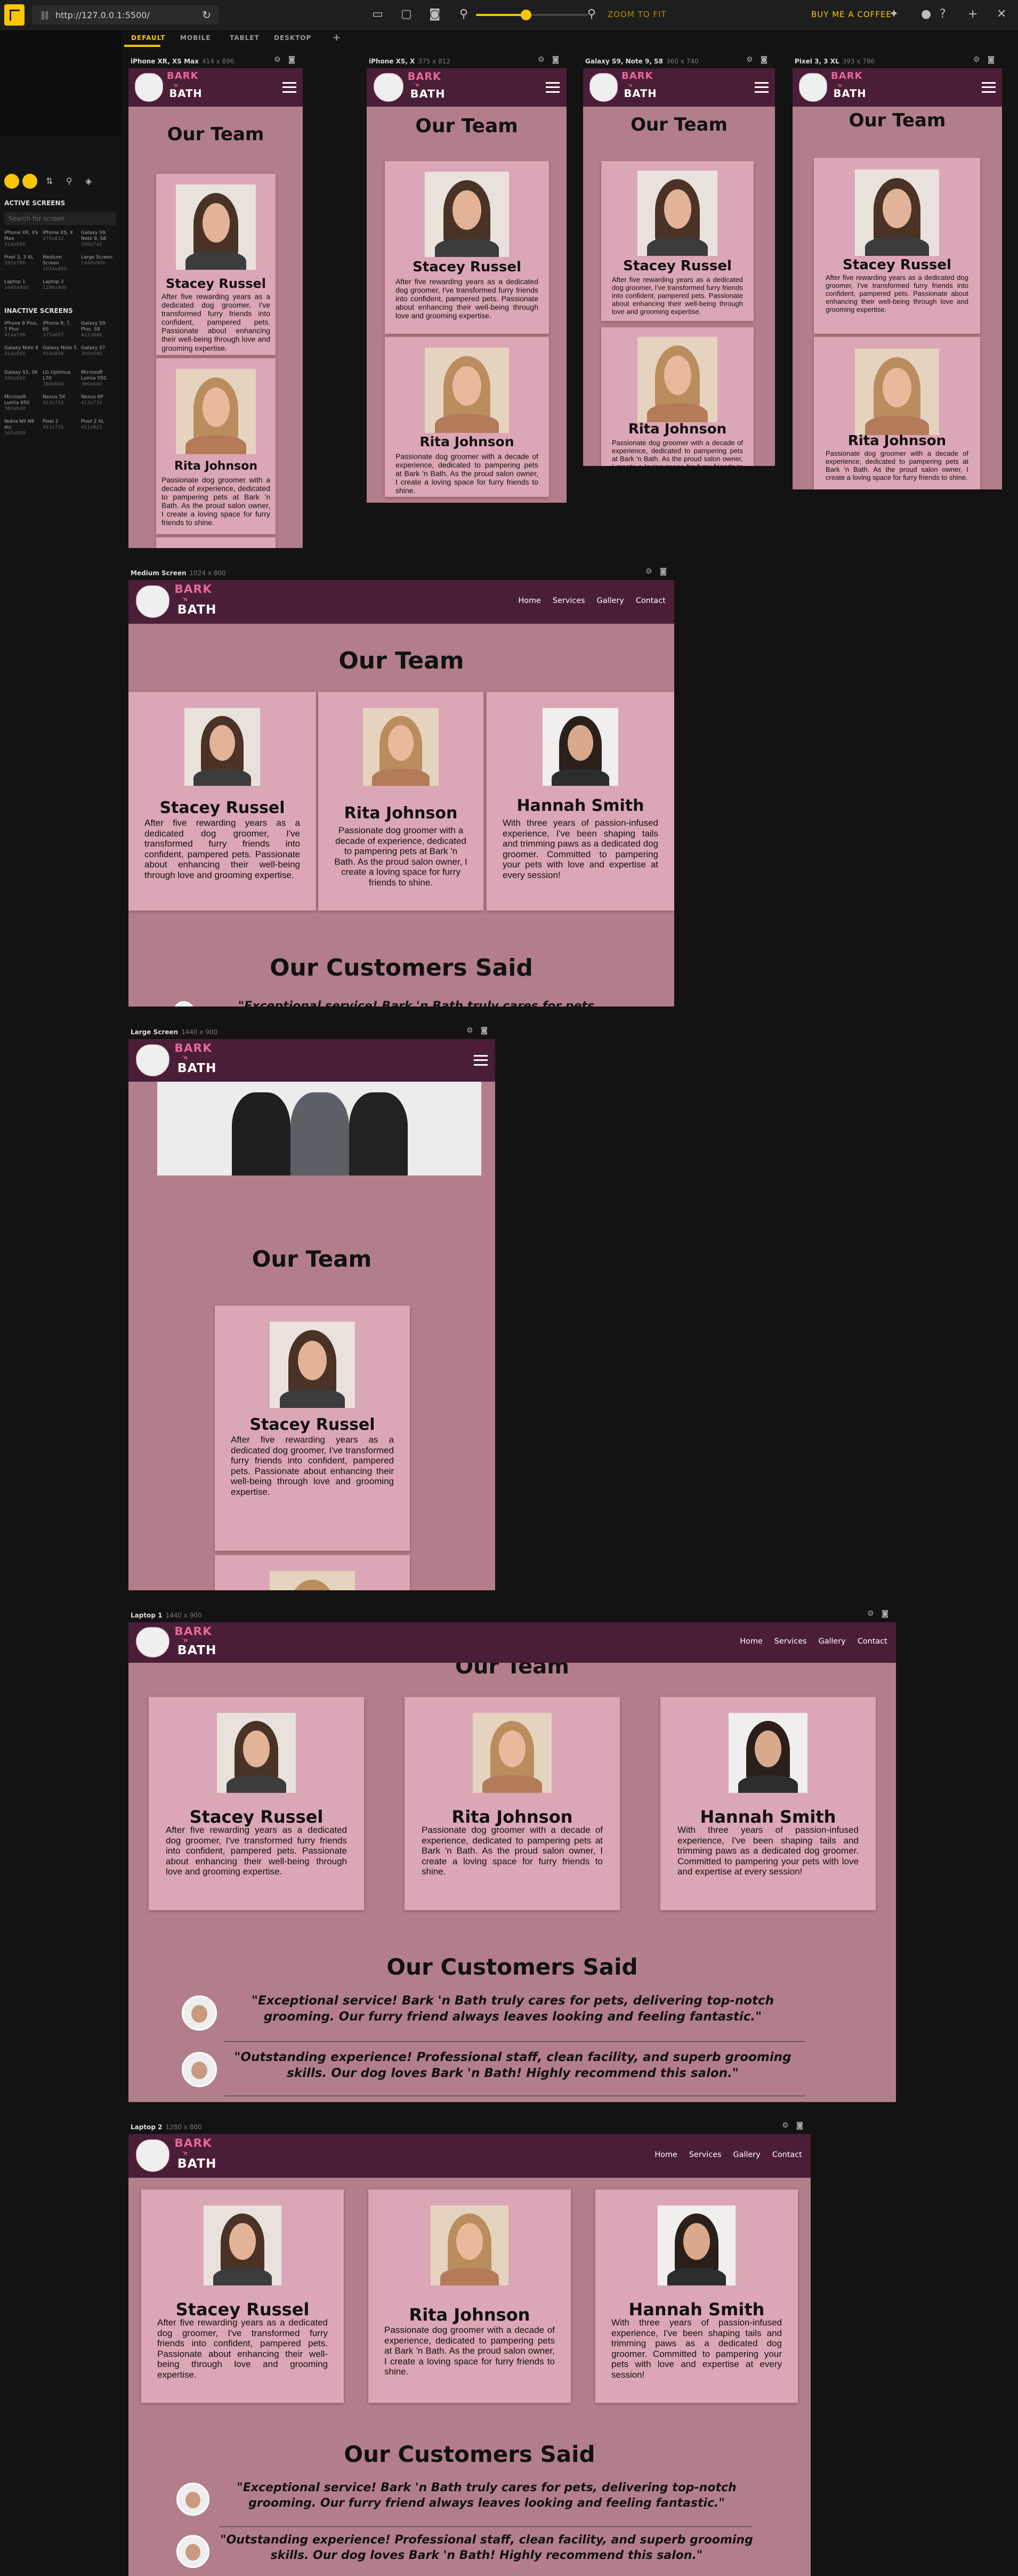  I want to click on screen-list-item: Nexus 6P 412x732, so click(98, 406).